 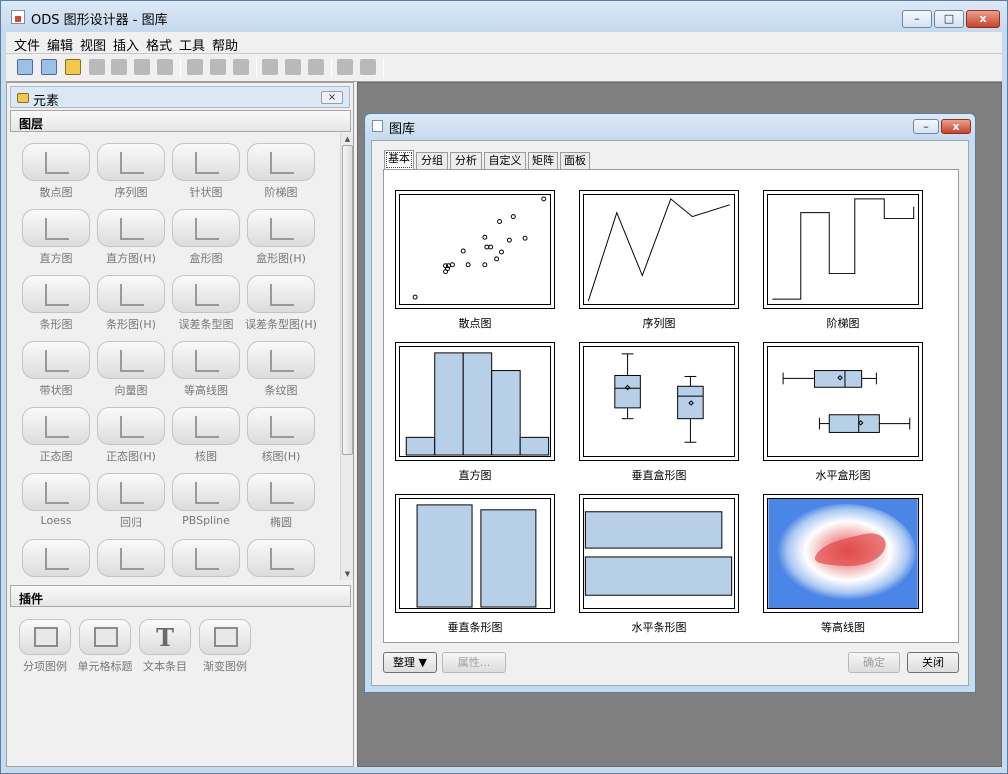 I want to click on layers-scrollbar: ▲ ▼, so click(x=346, y=356).